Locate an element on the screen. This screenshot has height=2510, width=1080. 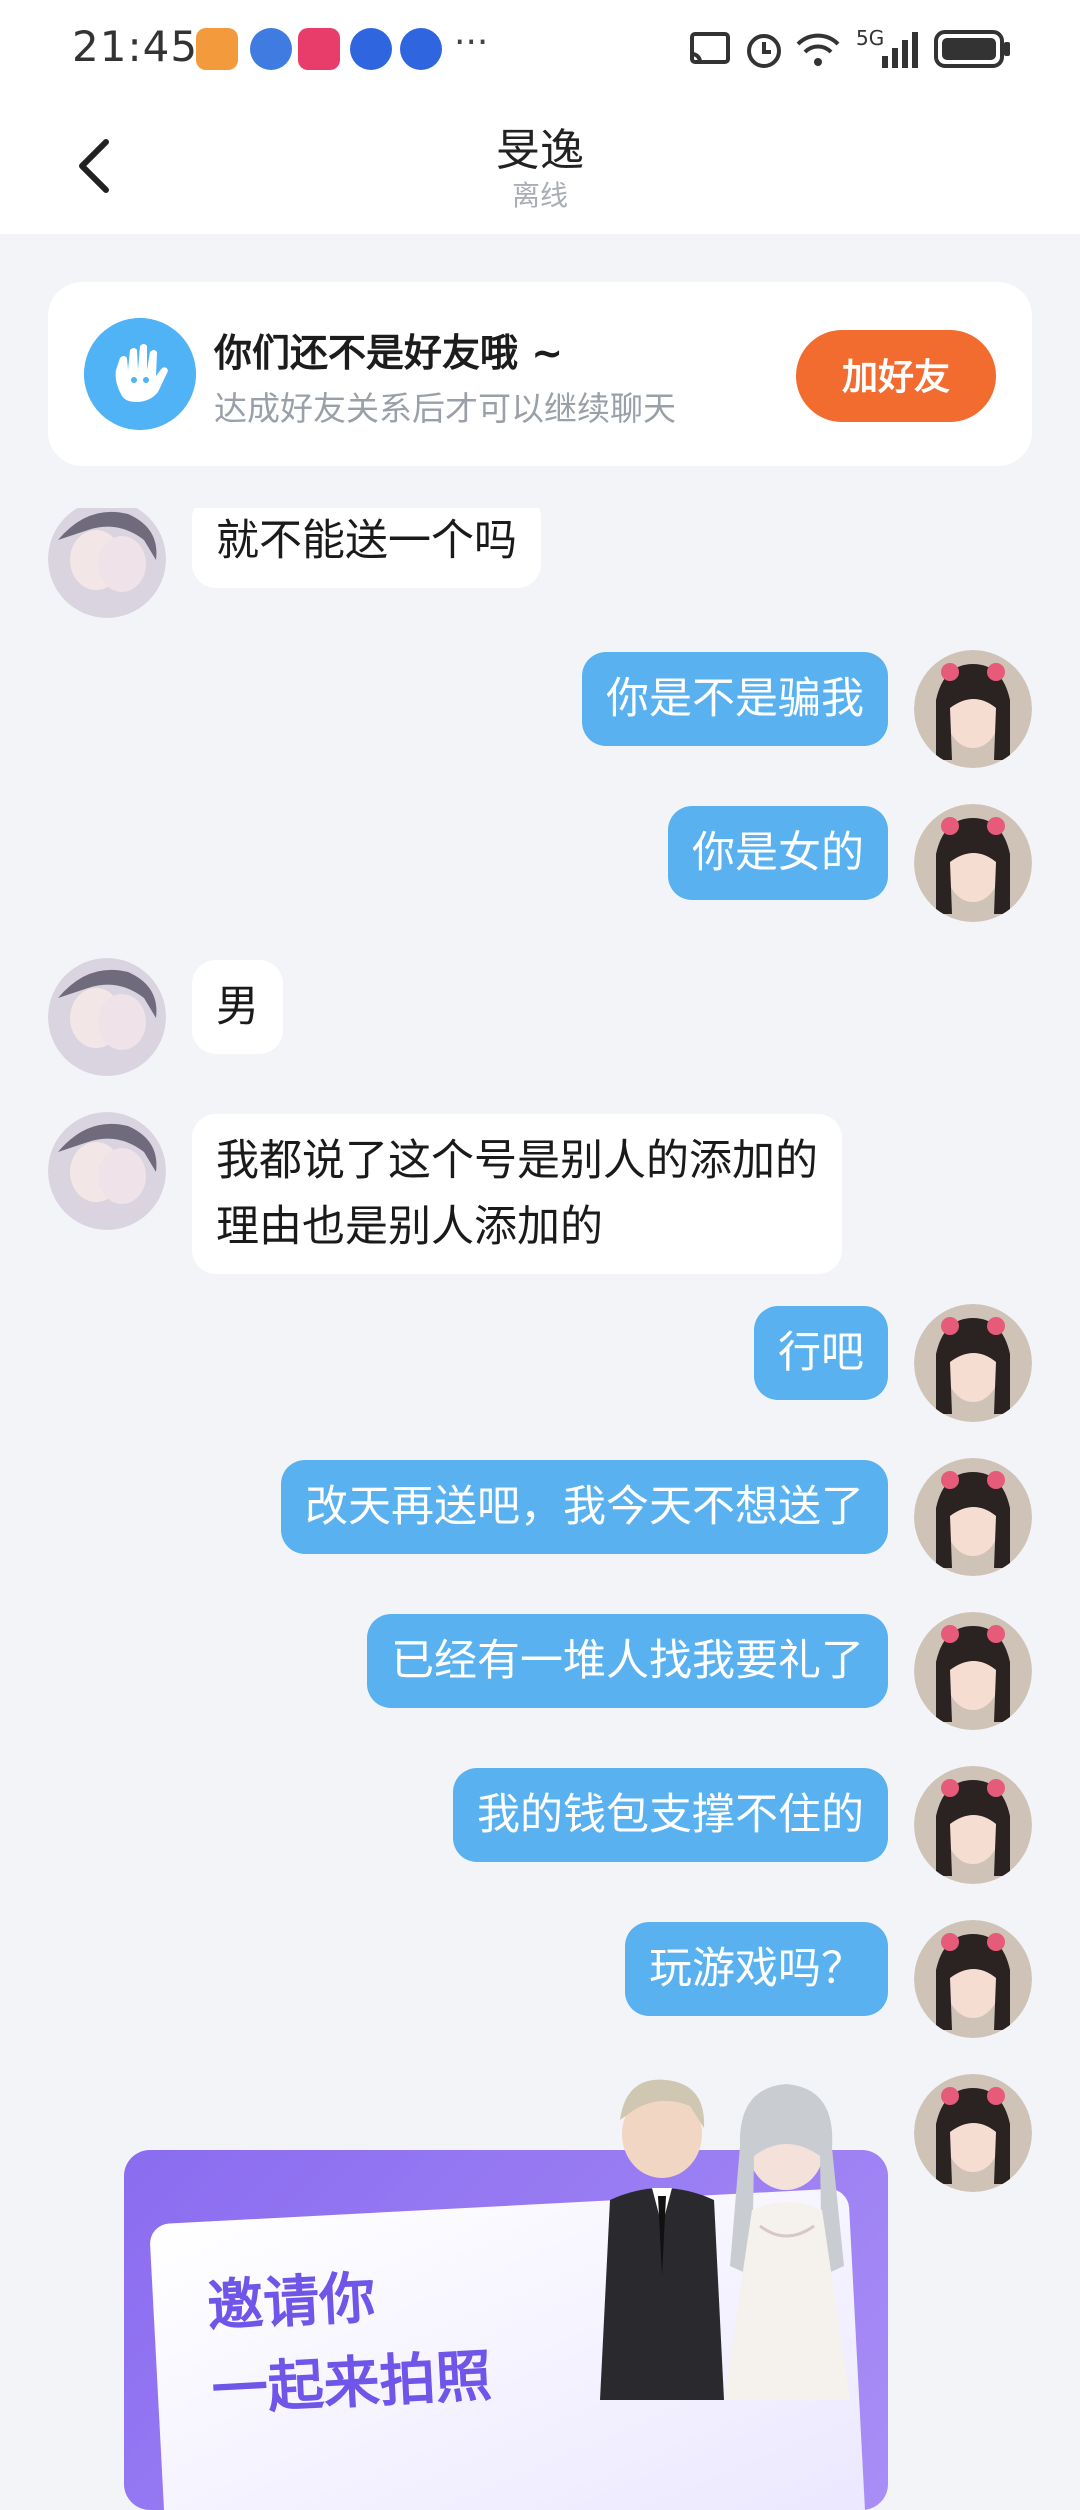
message-bubble-out: 你是女的 is located at coordinates (778, 853).